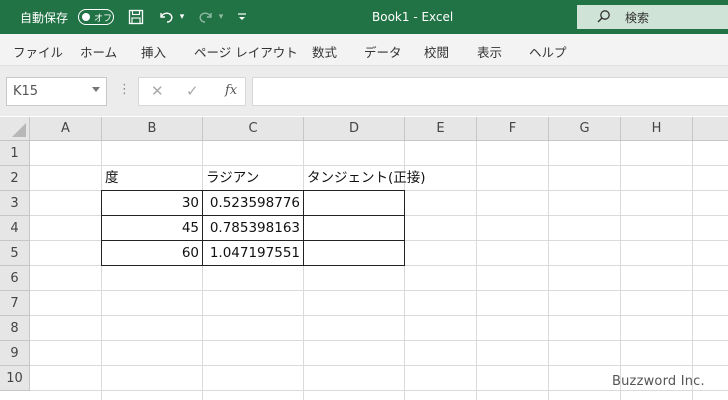 The height and width of the screenshot is (400, 728). Describe the element at coordinates (157, 91) in the screenshot. I see `cancel-icon: ✕` at that location.